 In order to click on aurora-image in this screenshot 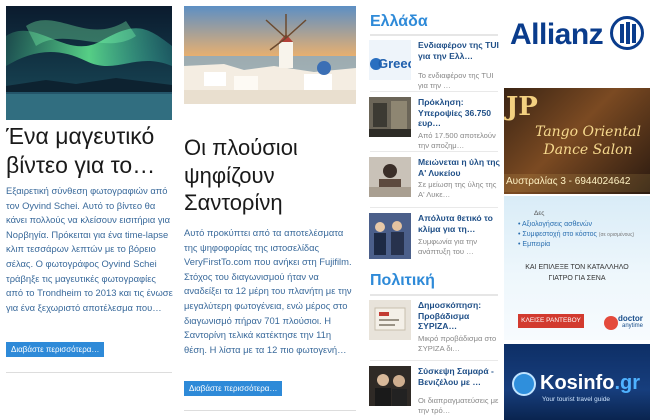, I will do `click(89, 63)`.